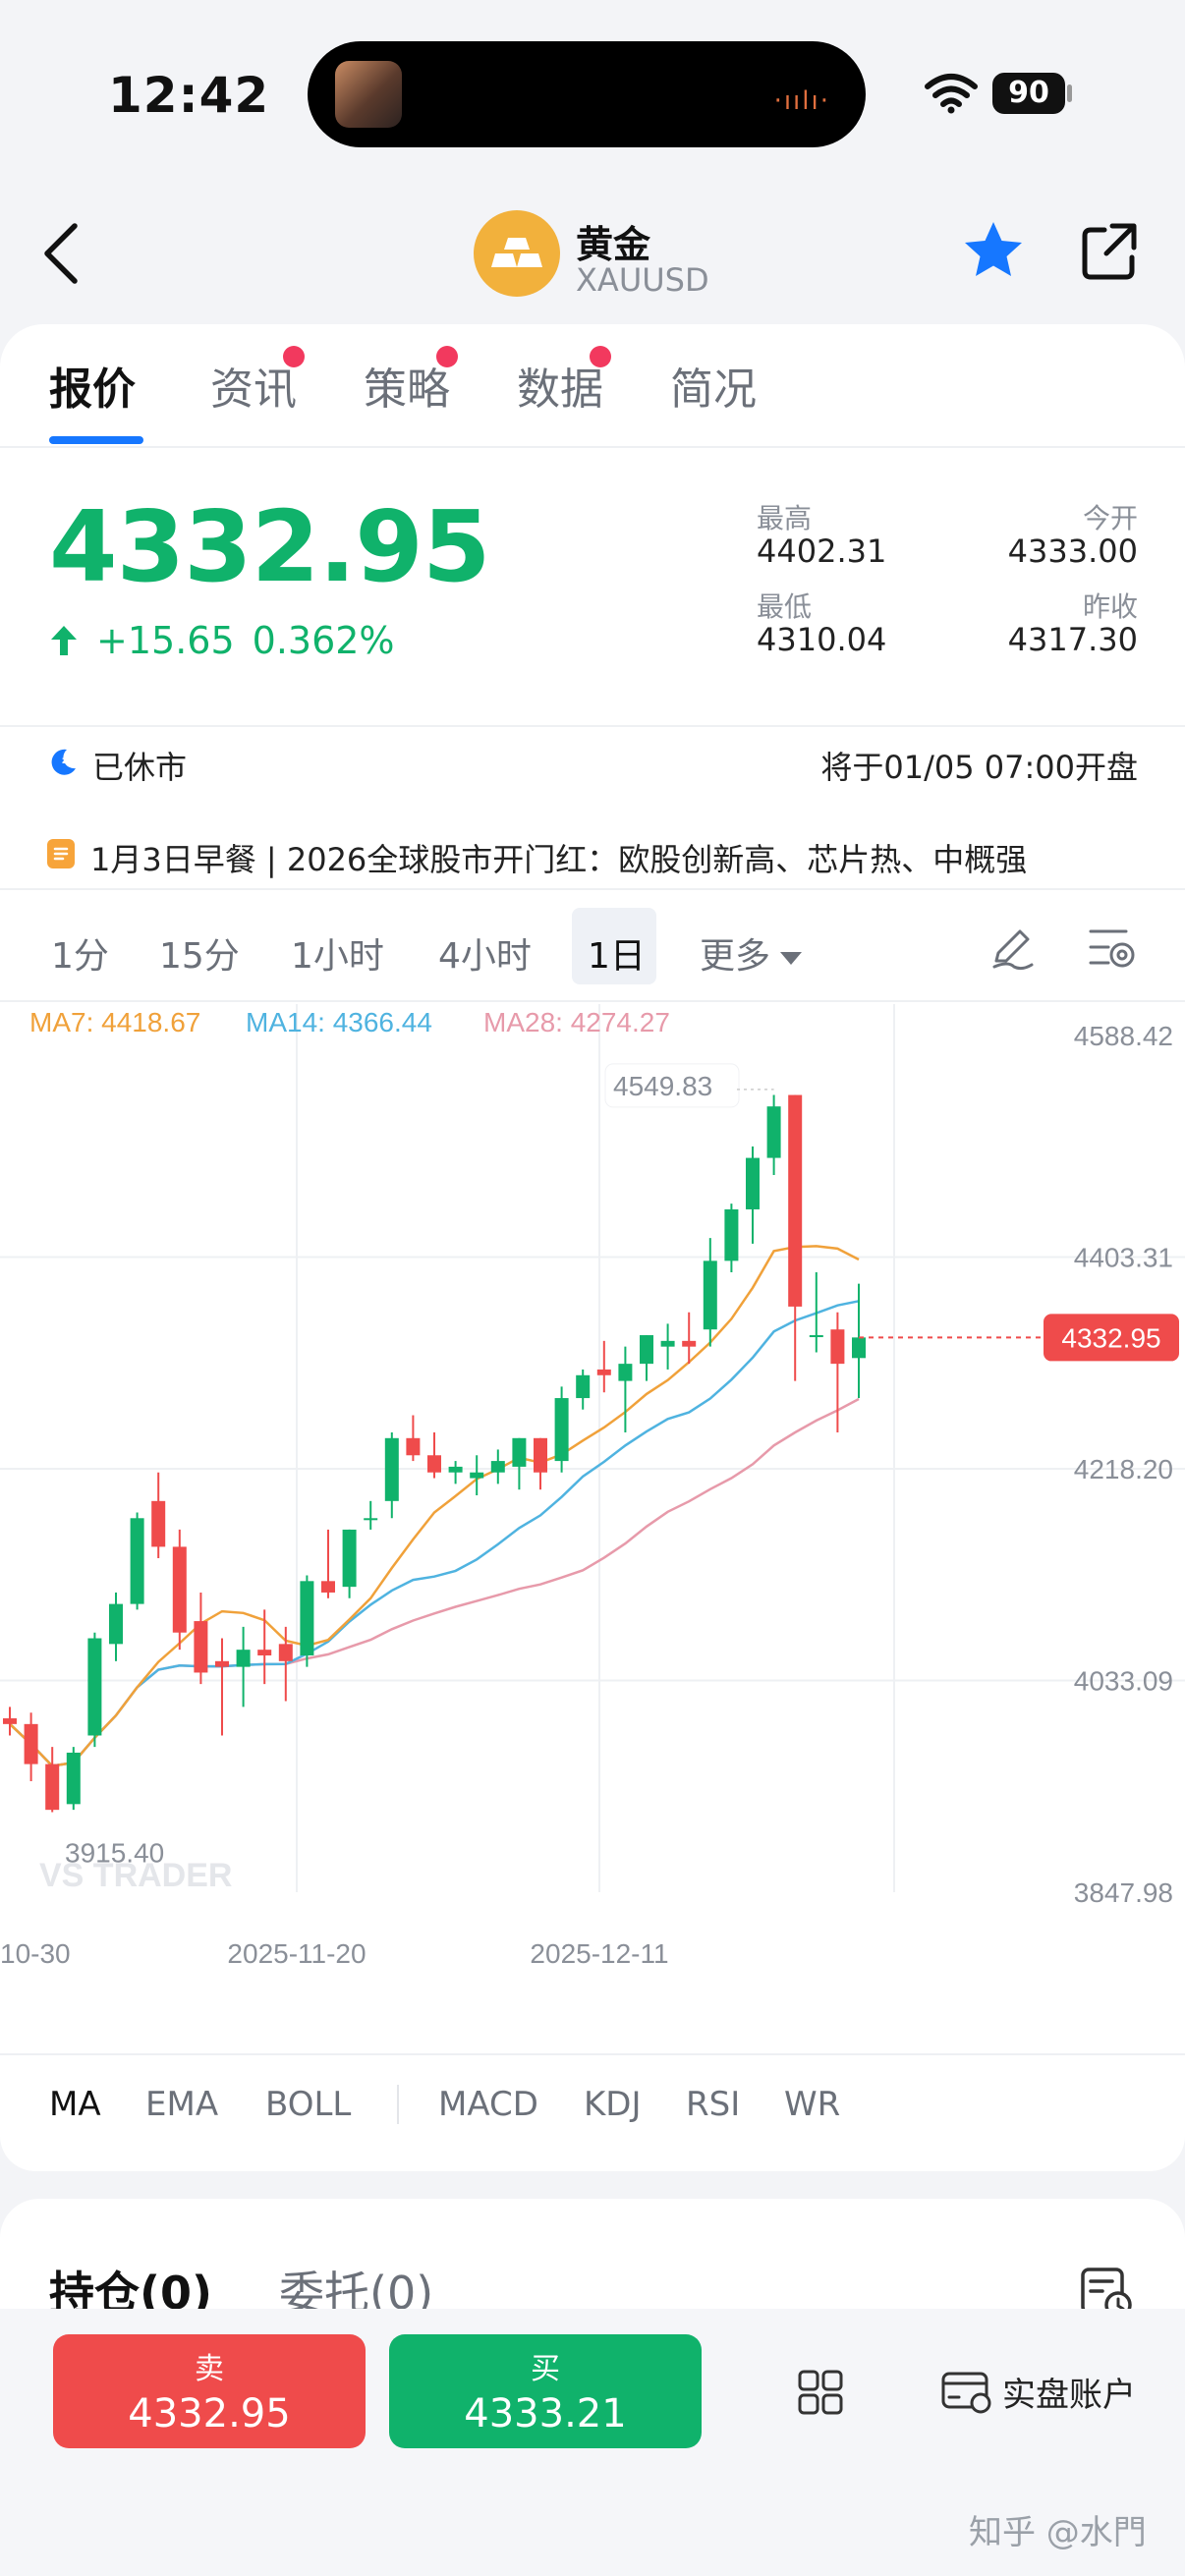 The image size is (1185, 2576). What do you see at coordinates (308, 2104) in the screenshot?
I see `indicator-boll: BOLL` at bounding box center [308, 2104].